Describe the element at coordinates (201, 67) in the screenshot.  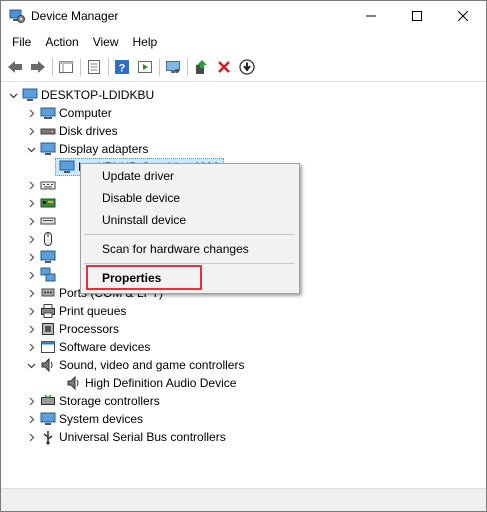
I see `update-driver-button` at that location.